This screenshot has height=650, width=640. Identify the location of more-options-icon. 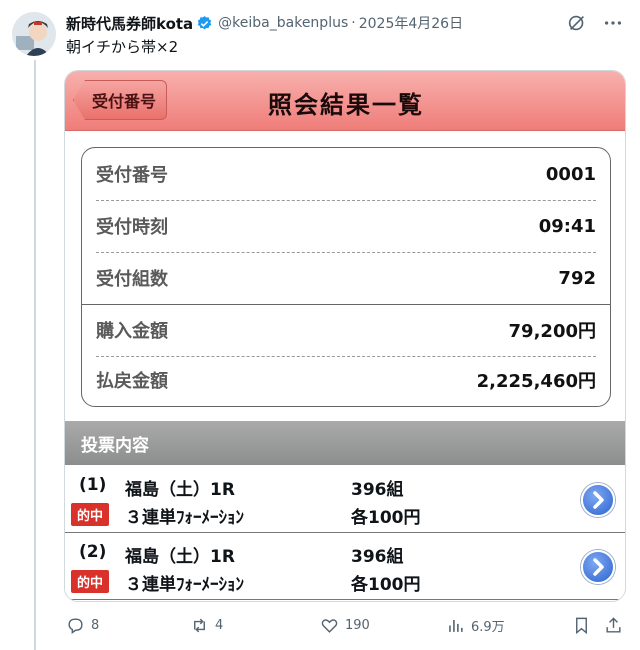
(613, 23).